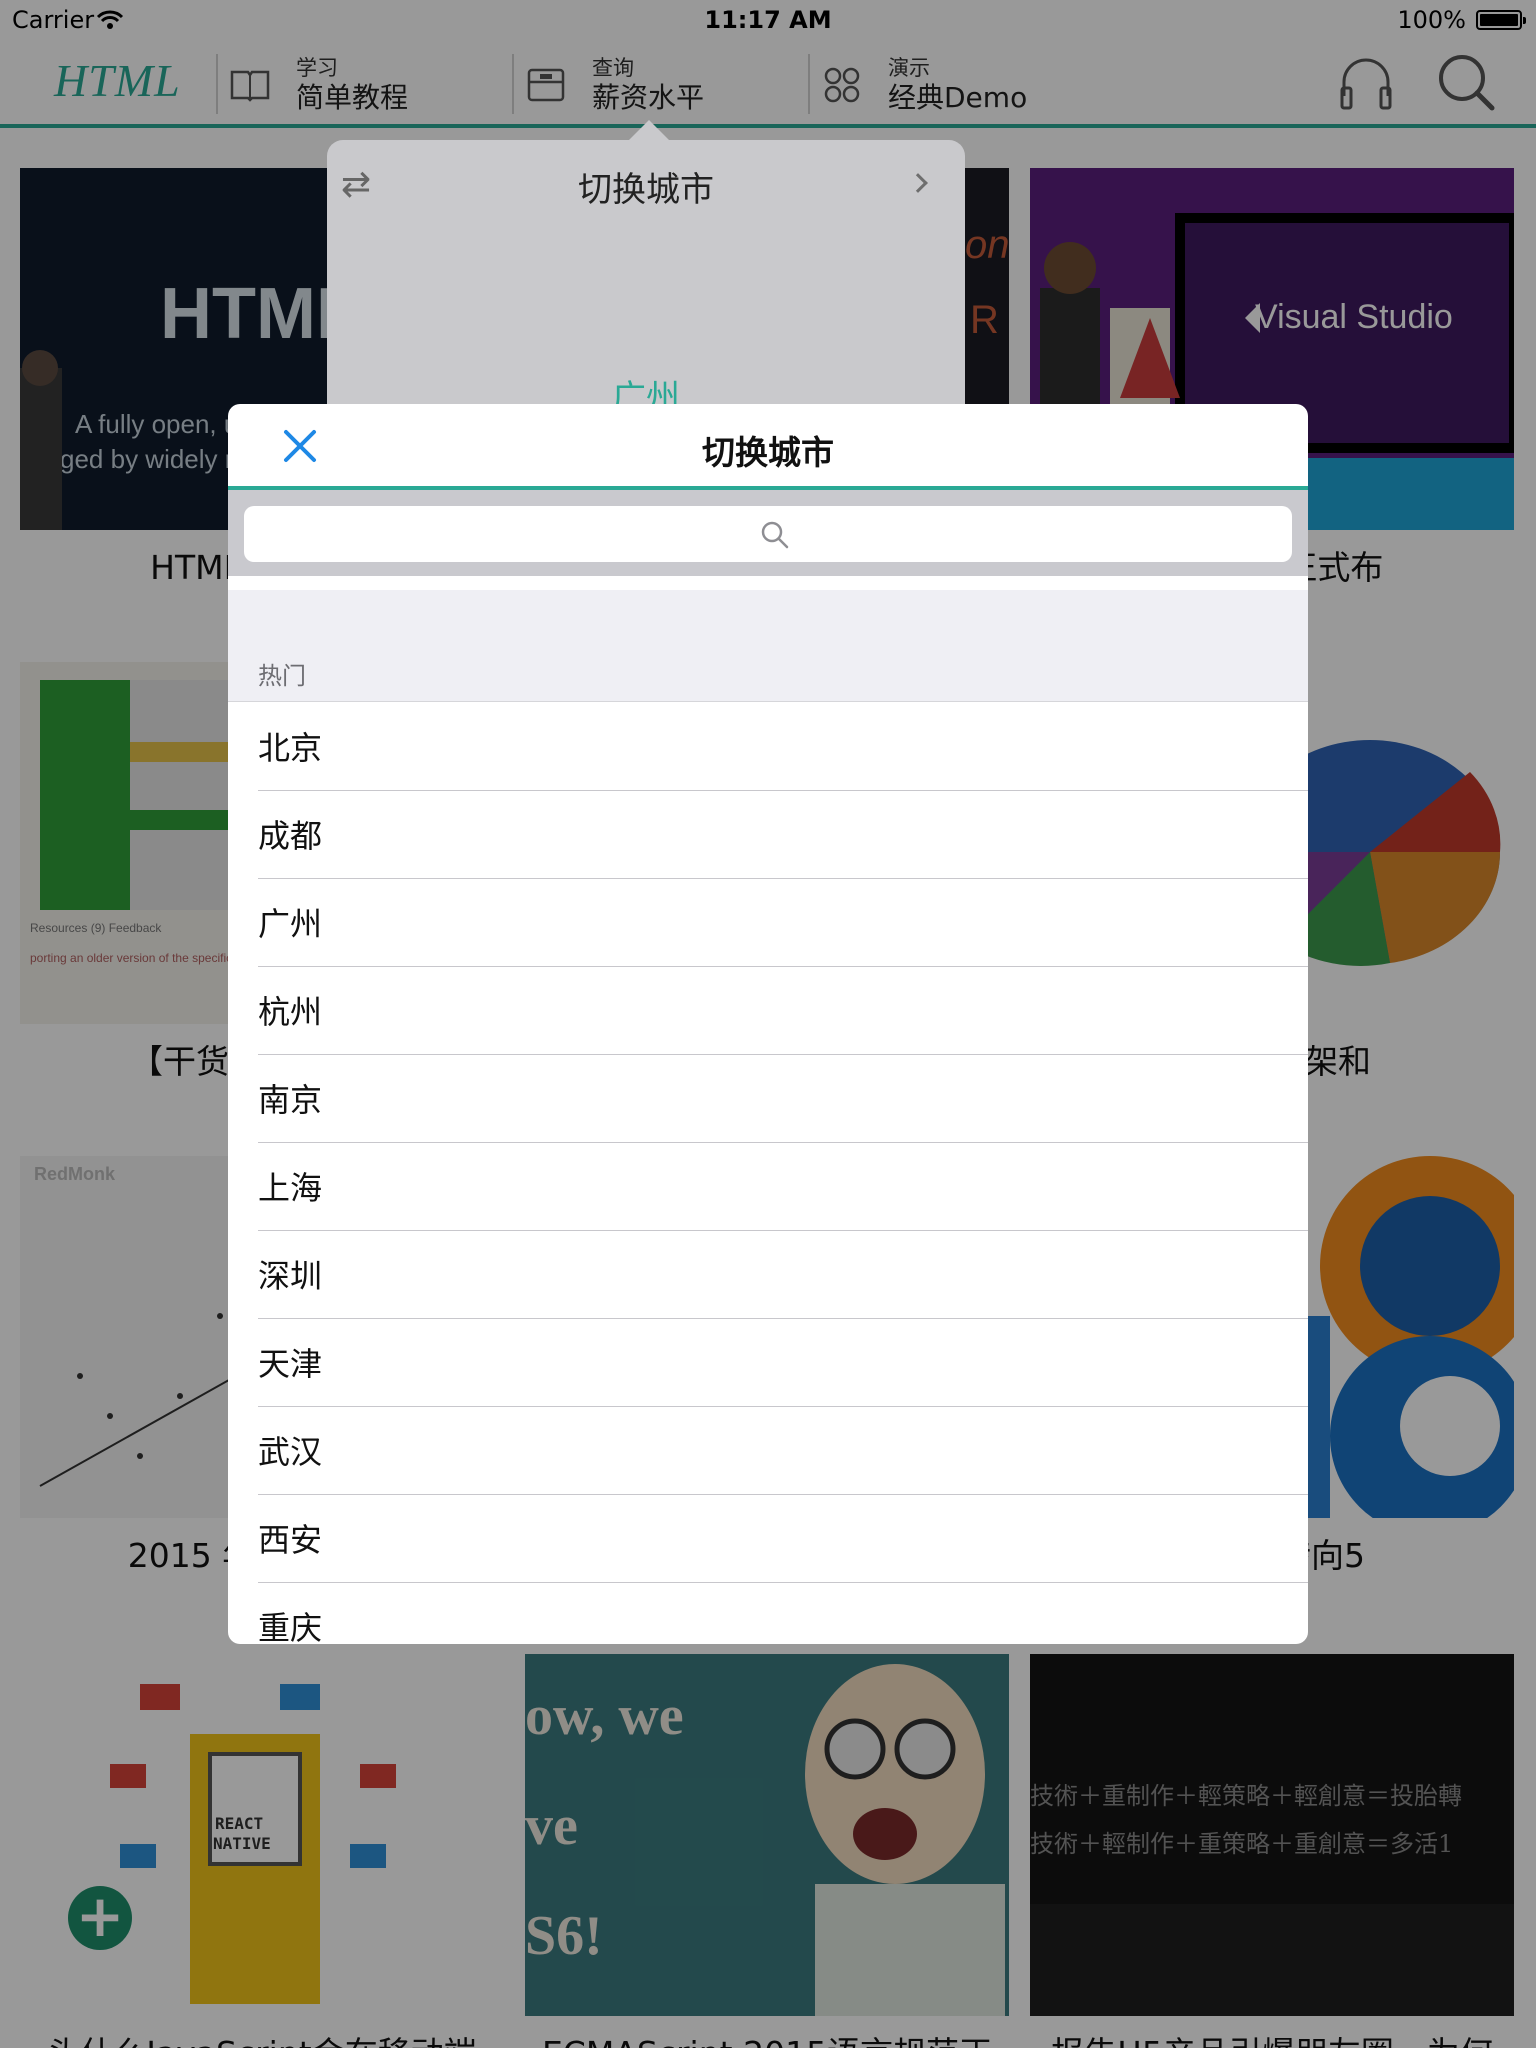 This screenshot has height=2048, width=1536. What do you see at coordinates (768, 747) in the screenshot?
I see `city-row: 北京` at bounding box center [768, 747].